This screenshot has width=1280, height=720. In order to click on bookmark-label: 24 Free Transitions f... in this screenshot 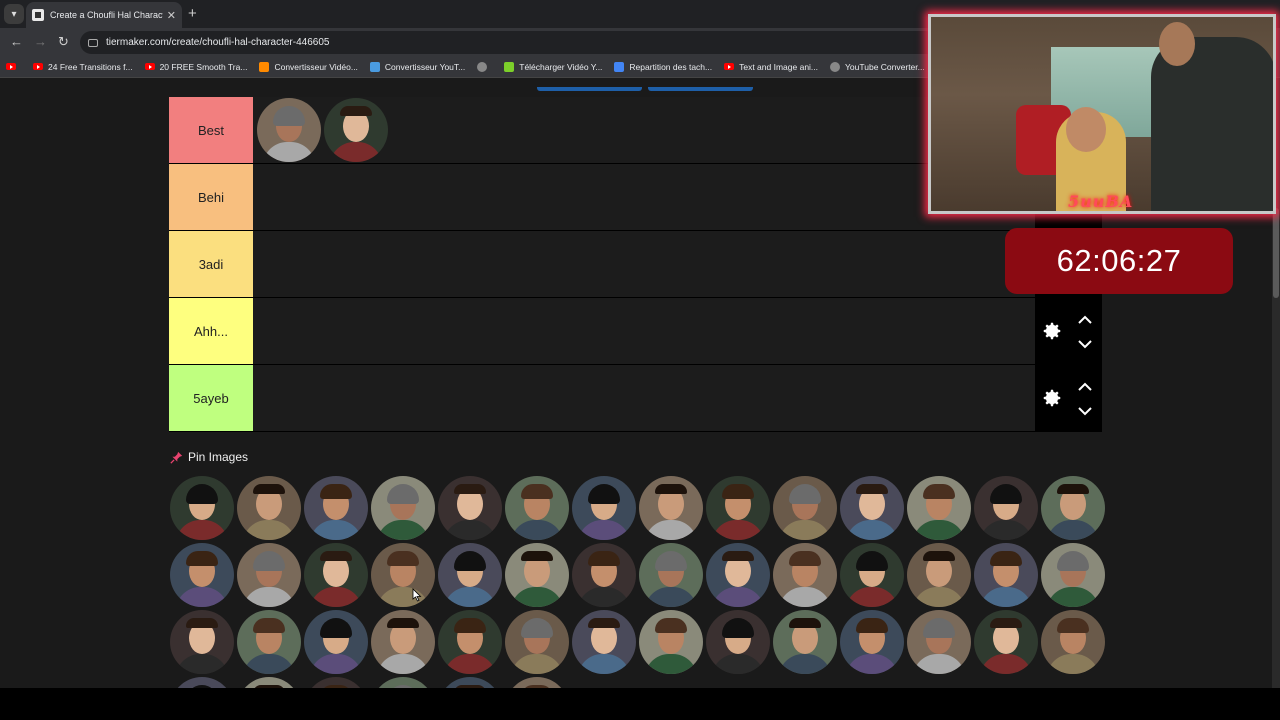, I will do `click(90, 66)`.